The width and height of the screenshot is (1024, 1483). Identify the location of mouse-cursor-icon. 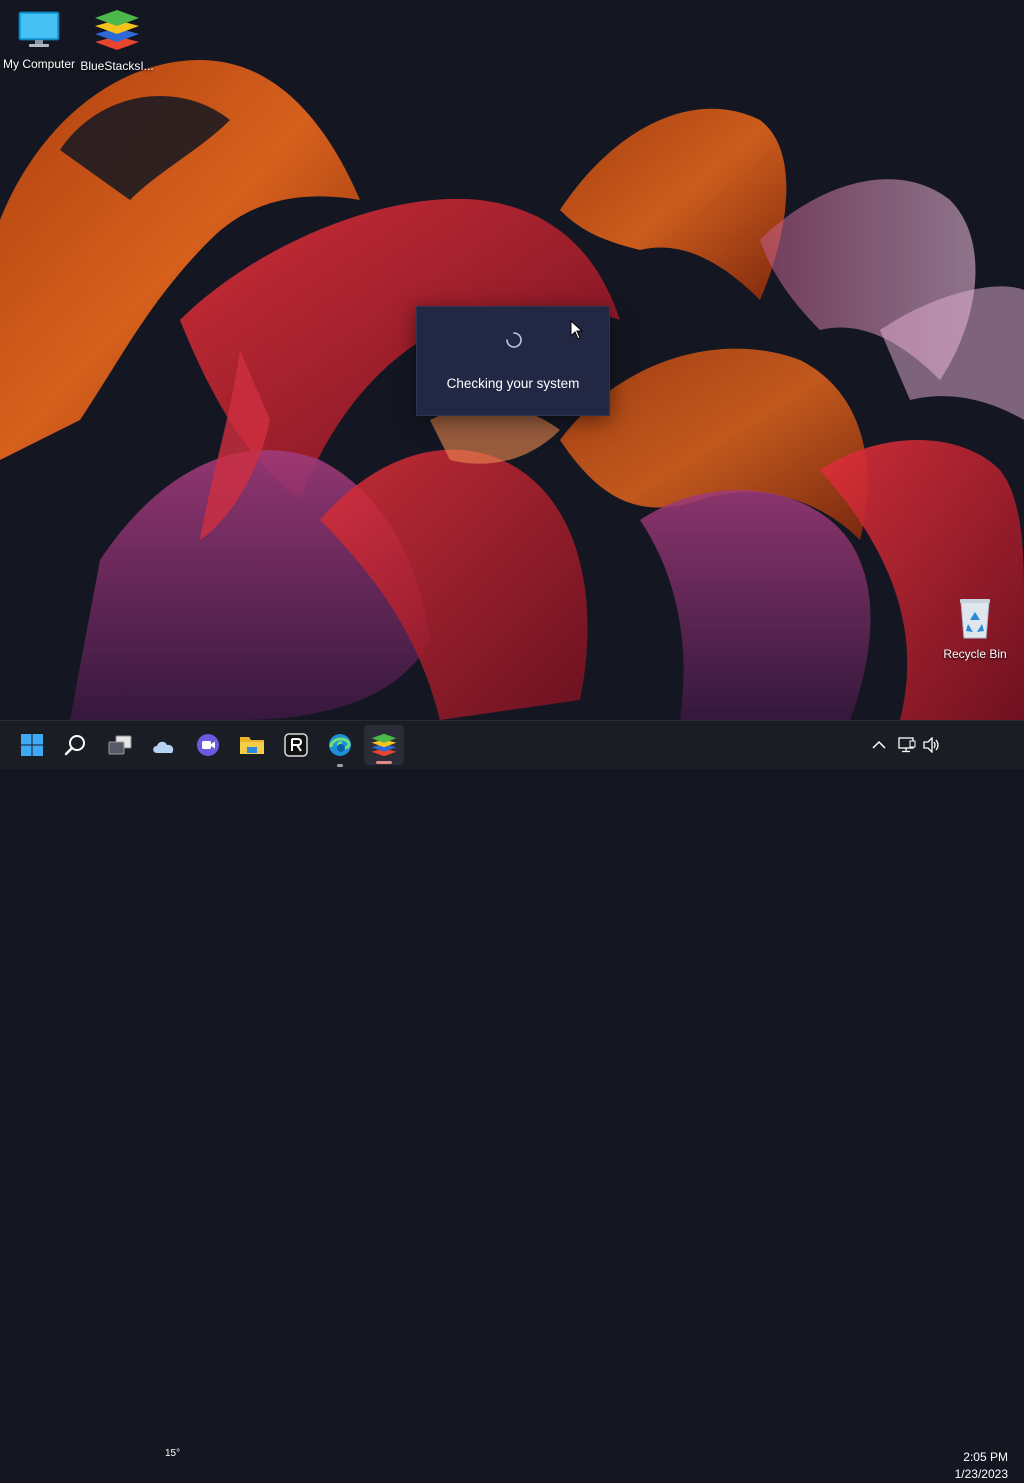
(577, 330).